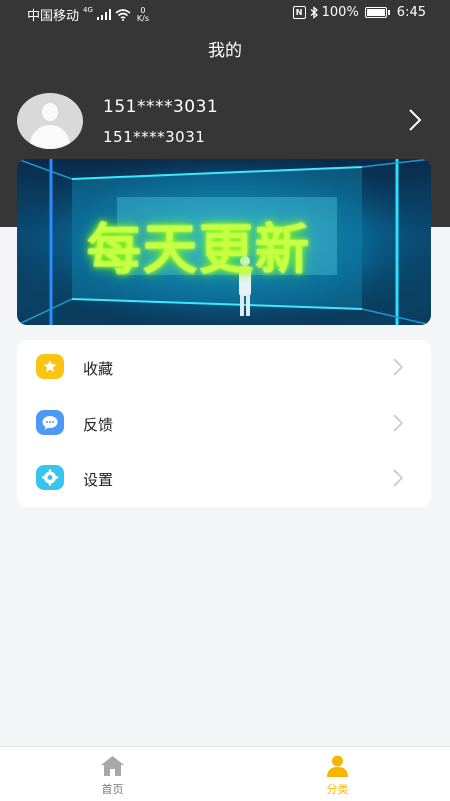 Image resolution: width=450 pixels, height=801 pixels. What do you see at coordinates (314, 12) in the screenshot?
I see `bluetooth-icon` at bounding box center [314, 12].